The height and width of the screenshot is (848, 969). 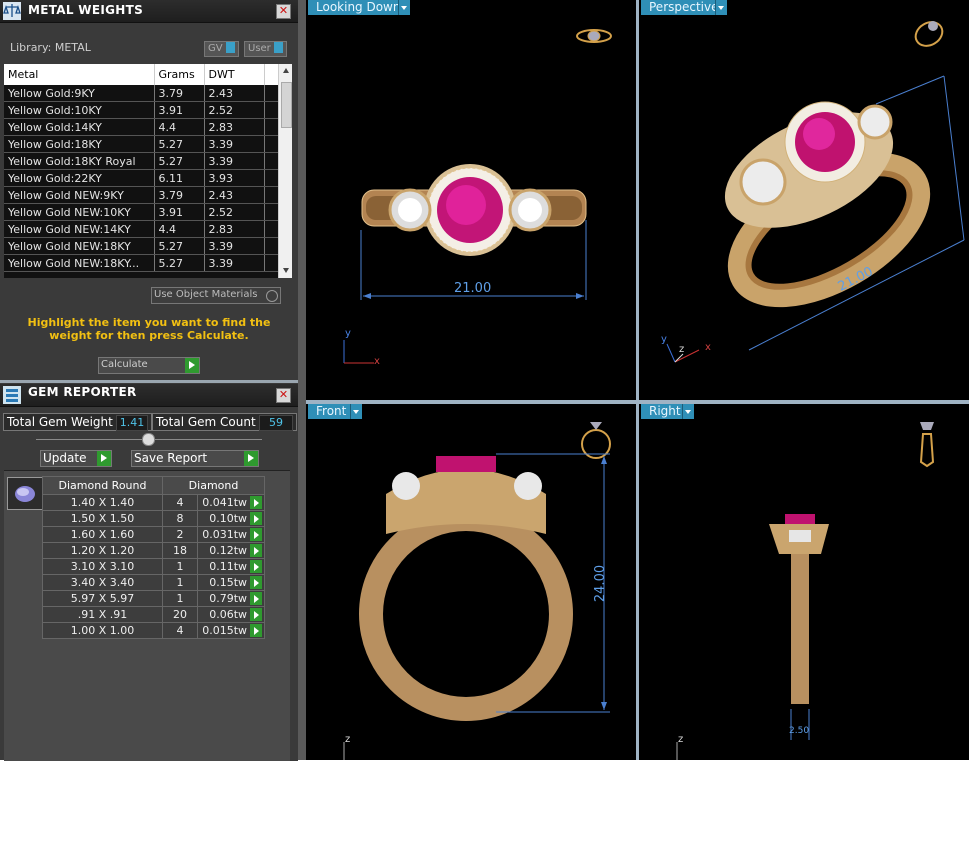 What do you see at coordinates (79, 195) in the screenshot?
I see `metal-cell-metal: Yellow Gold NEW:9KY` at bounding box center [79, 195].